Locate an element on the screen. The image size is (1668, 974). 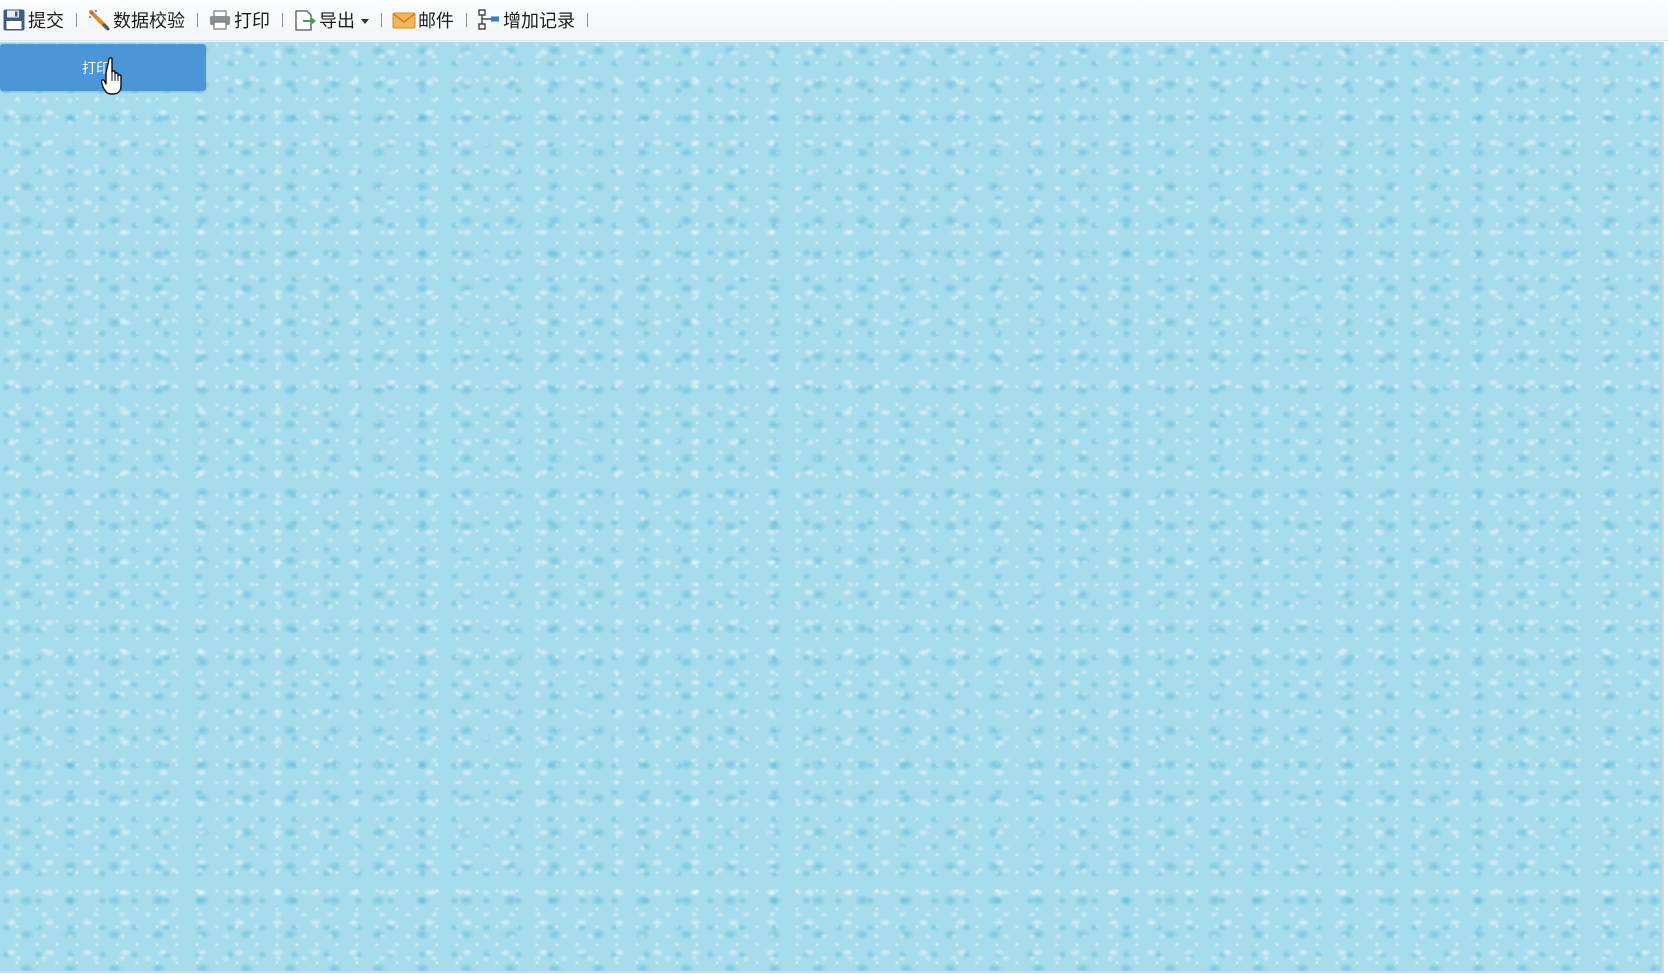
validate-button: 数据校验 is located at coordinates (136, 20).